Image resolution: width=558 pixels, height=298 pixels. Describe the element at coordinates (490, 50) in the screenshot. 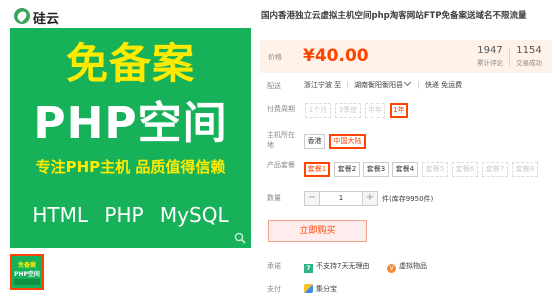

I see `reviews-count: 1947` at that location.